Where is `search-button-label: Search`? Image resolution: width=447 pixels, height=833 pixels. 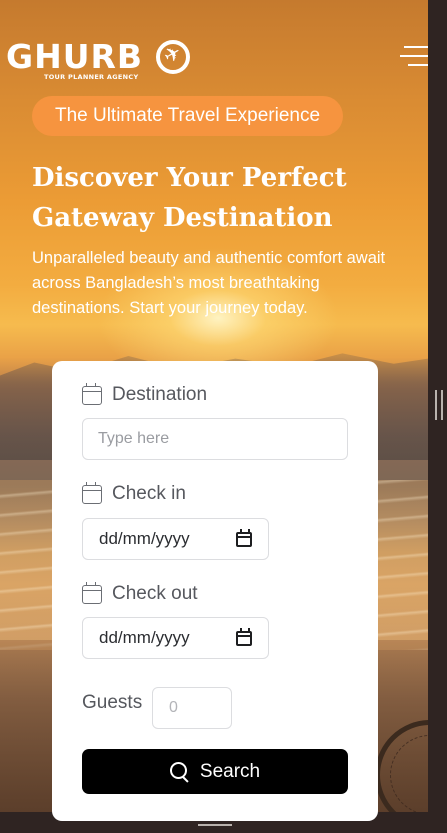 search-button-label: Search is located at coordinates (230, 771).